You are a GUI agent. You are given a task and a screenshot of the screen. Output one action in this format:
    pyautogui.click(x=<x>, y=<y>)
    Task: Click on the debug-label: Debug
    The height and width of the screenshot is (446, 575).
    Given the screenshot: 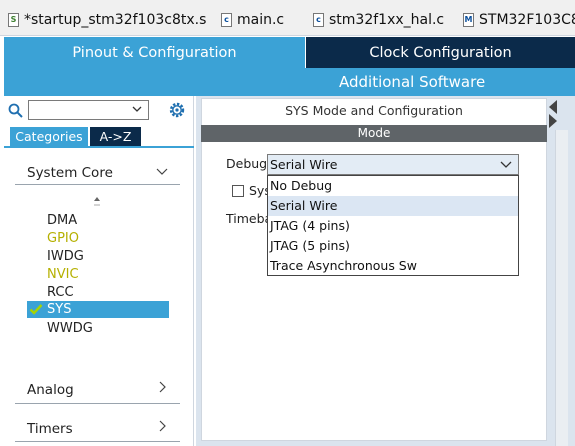 What is the action you would take?
    pyautogui.click(x=247, y=163)
    